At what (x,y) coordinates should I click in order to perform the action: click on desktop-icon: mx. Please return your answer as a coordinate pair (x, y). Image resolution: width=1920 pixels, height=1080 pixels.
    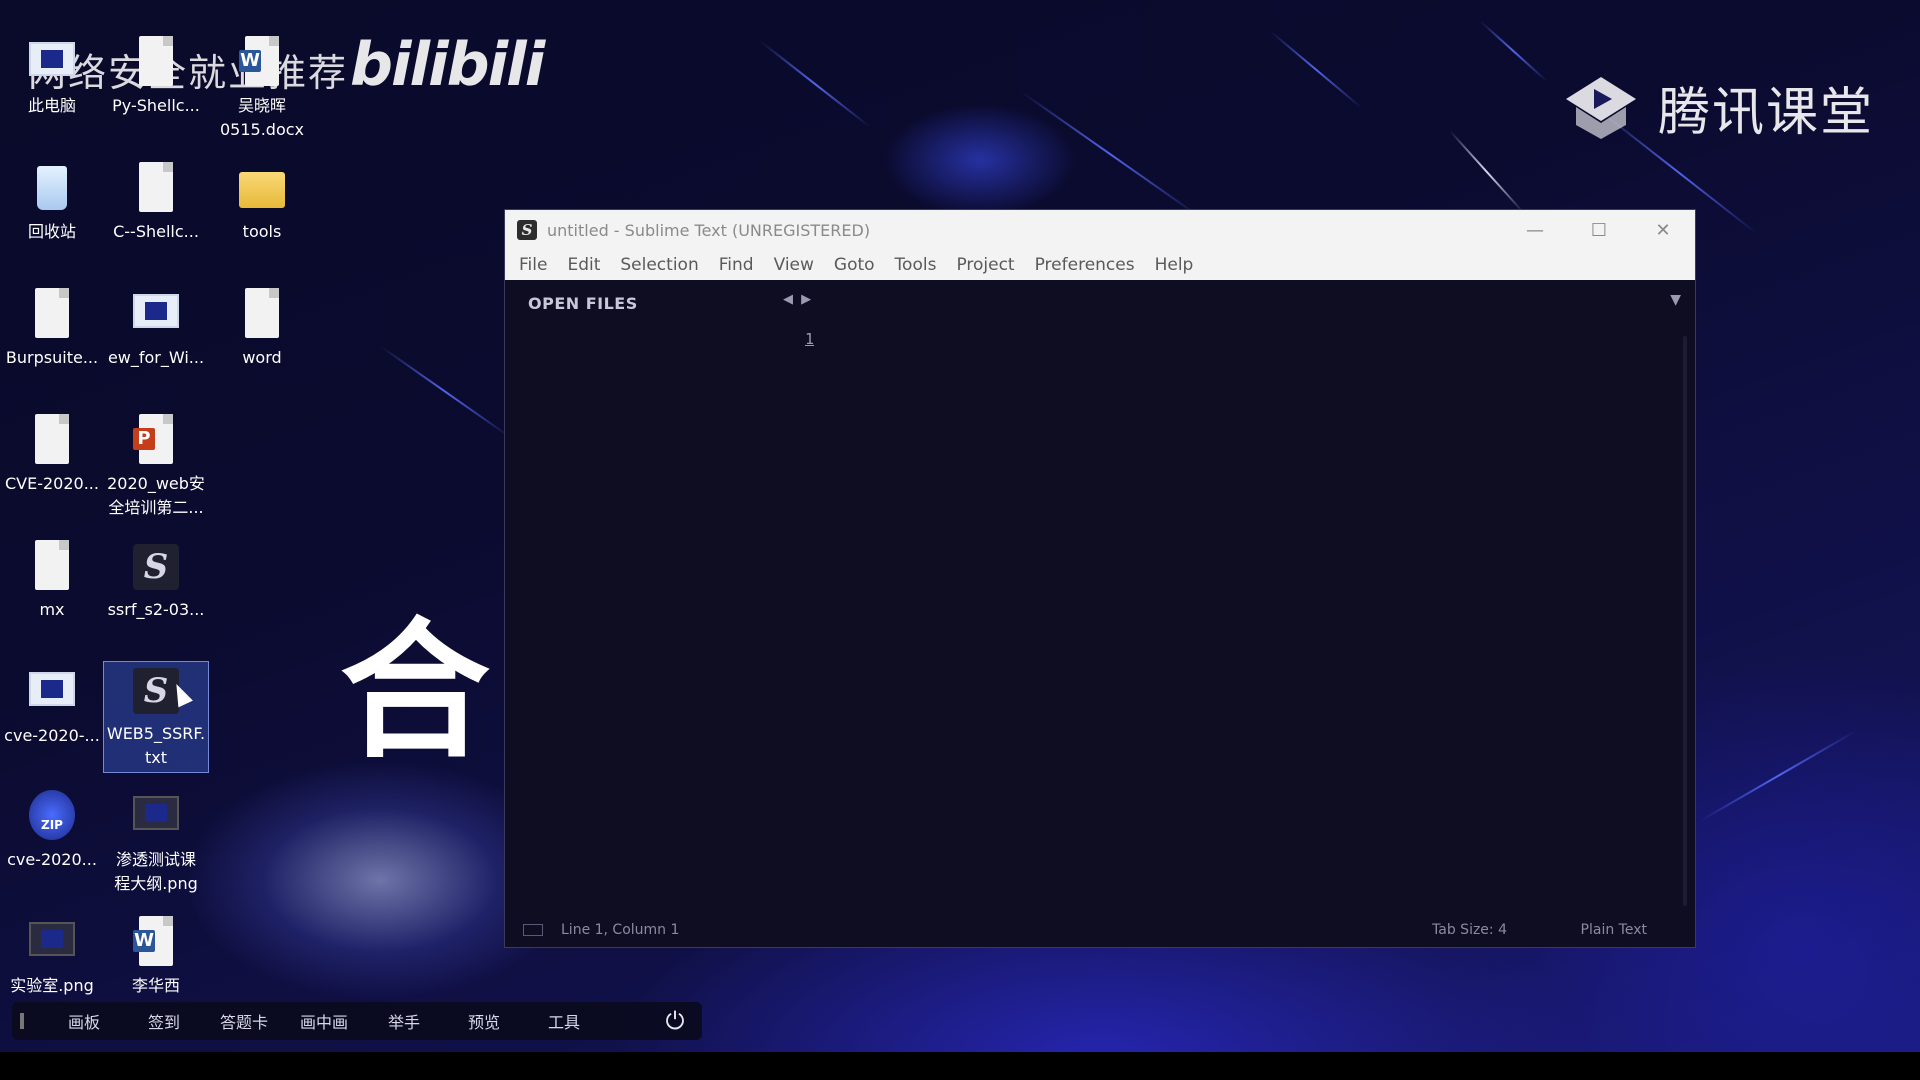
    Looking at the image, I should click on (52, 581).